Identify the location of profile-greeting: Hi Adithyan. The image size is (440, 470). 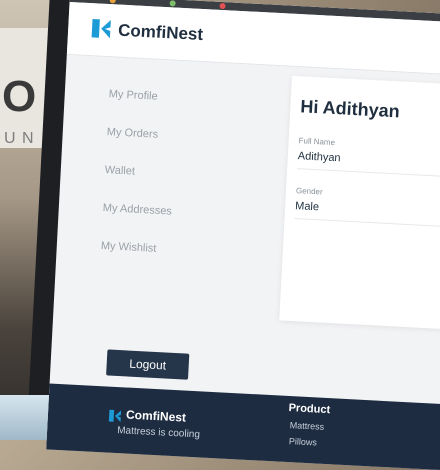
(350, 109).